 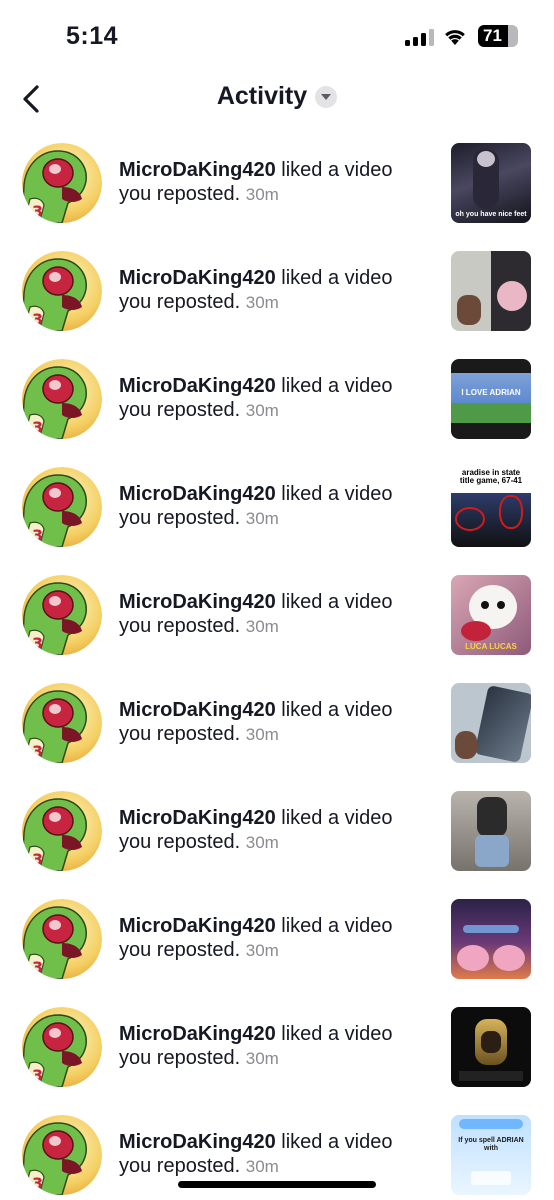 What do you see at coordinates (491, 615) in the screenshot?
I see `video-thumbnail: LUCA LUCAS` at bounding box center [491, 615].